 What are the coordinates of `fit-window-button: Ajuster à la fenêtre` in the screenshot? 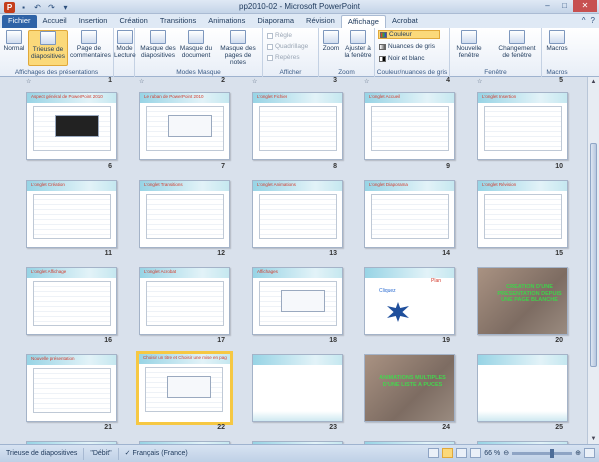 It's located at (358, 44).